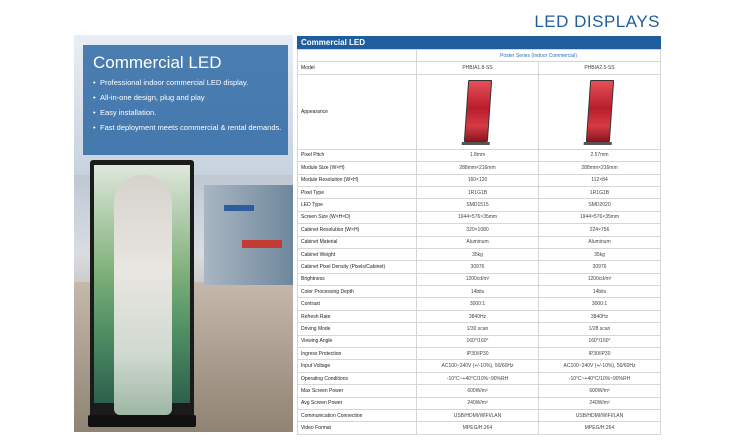  Describe the element at coordinates (357, 304) in the screenshot. I see `row-label: Contrast` at that location.